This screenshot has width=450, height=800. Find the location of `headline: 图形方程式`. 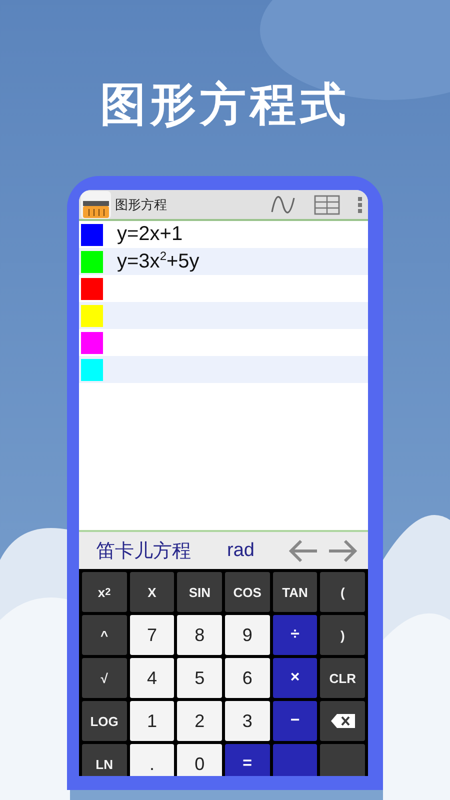

headline: 图形方程式 is located at coordinates (225, 104).